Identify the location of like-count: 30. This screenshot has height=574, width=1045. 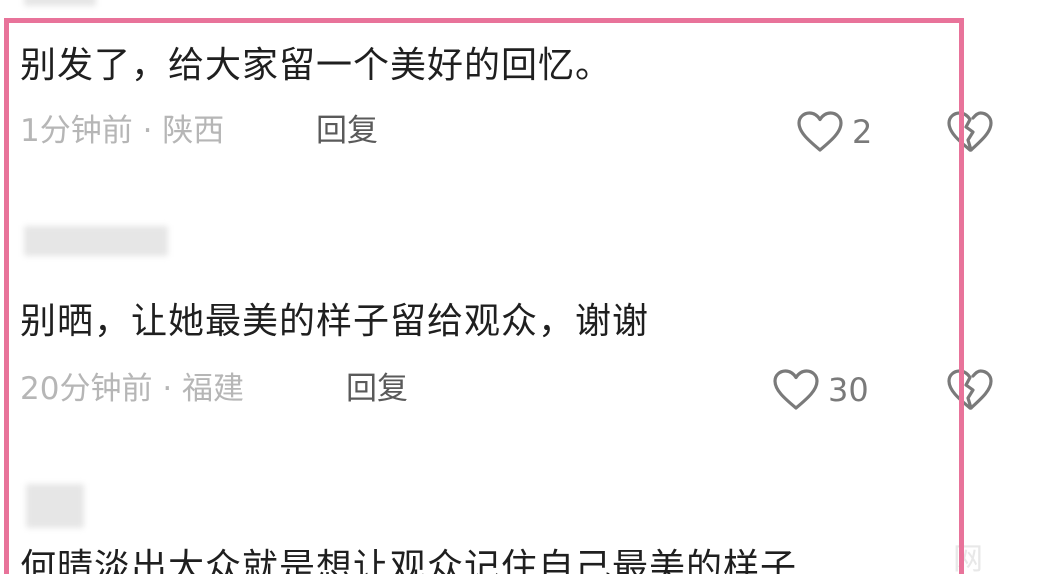
(848, 390).